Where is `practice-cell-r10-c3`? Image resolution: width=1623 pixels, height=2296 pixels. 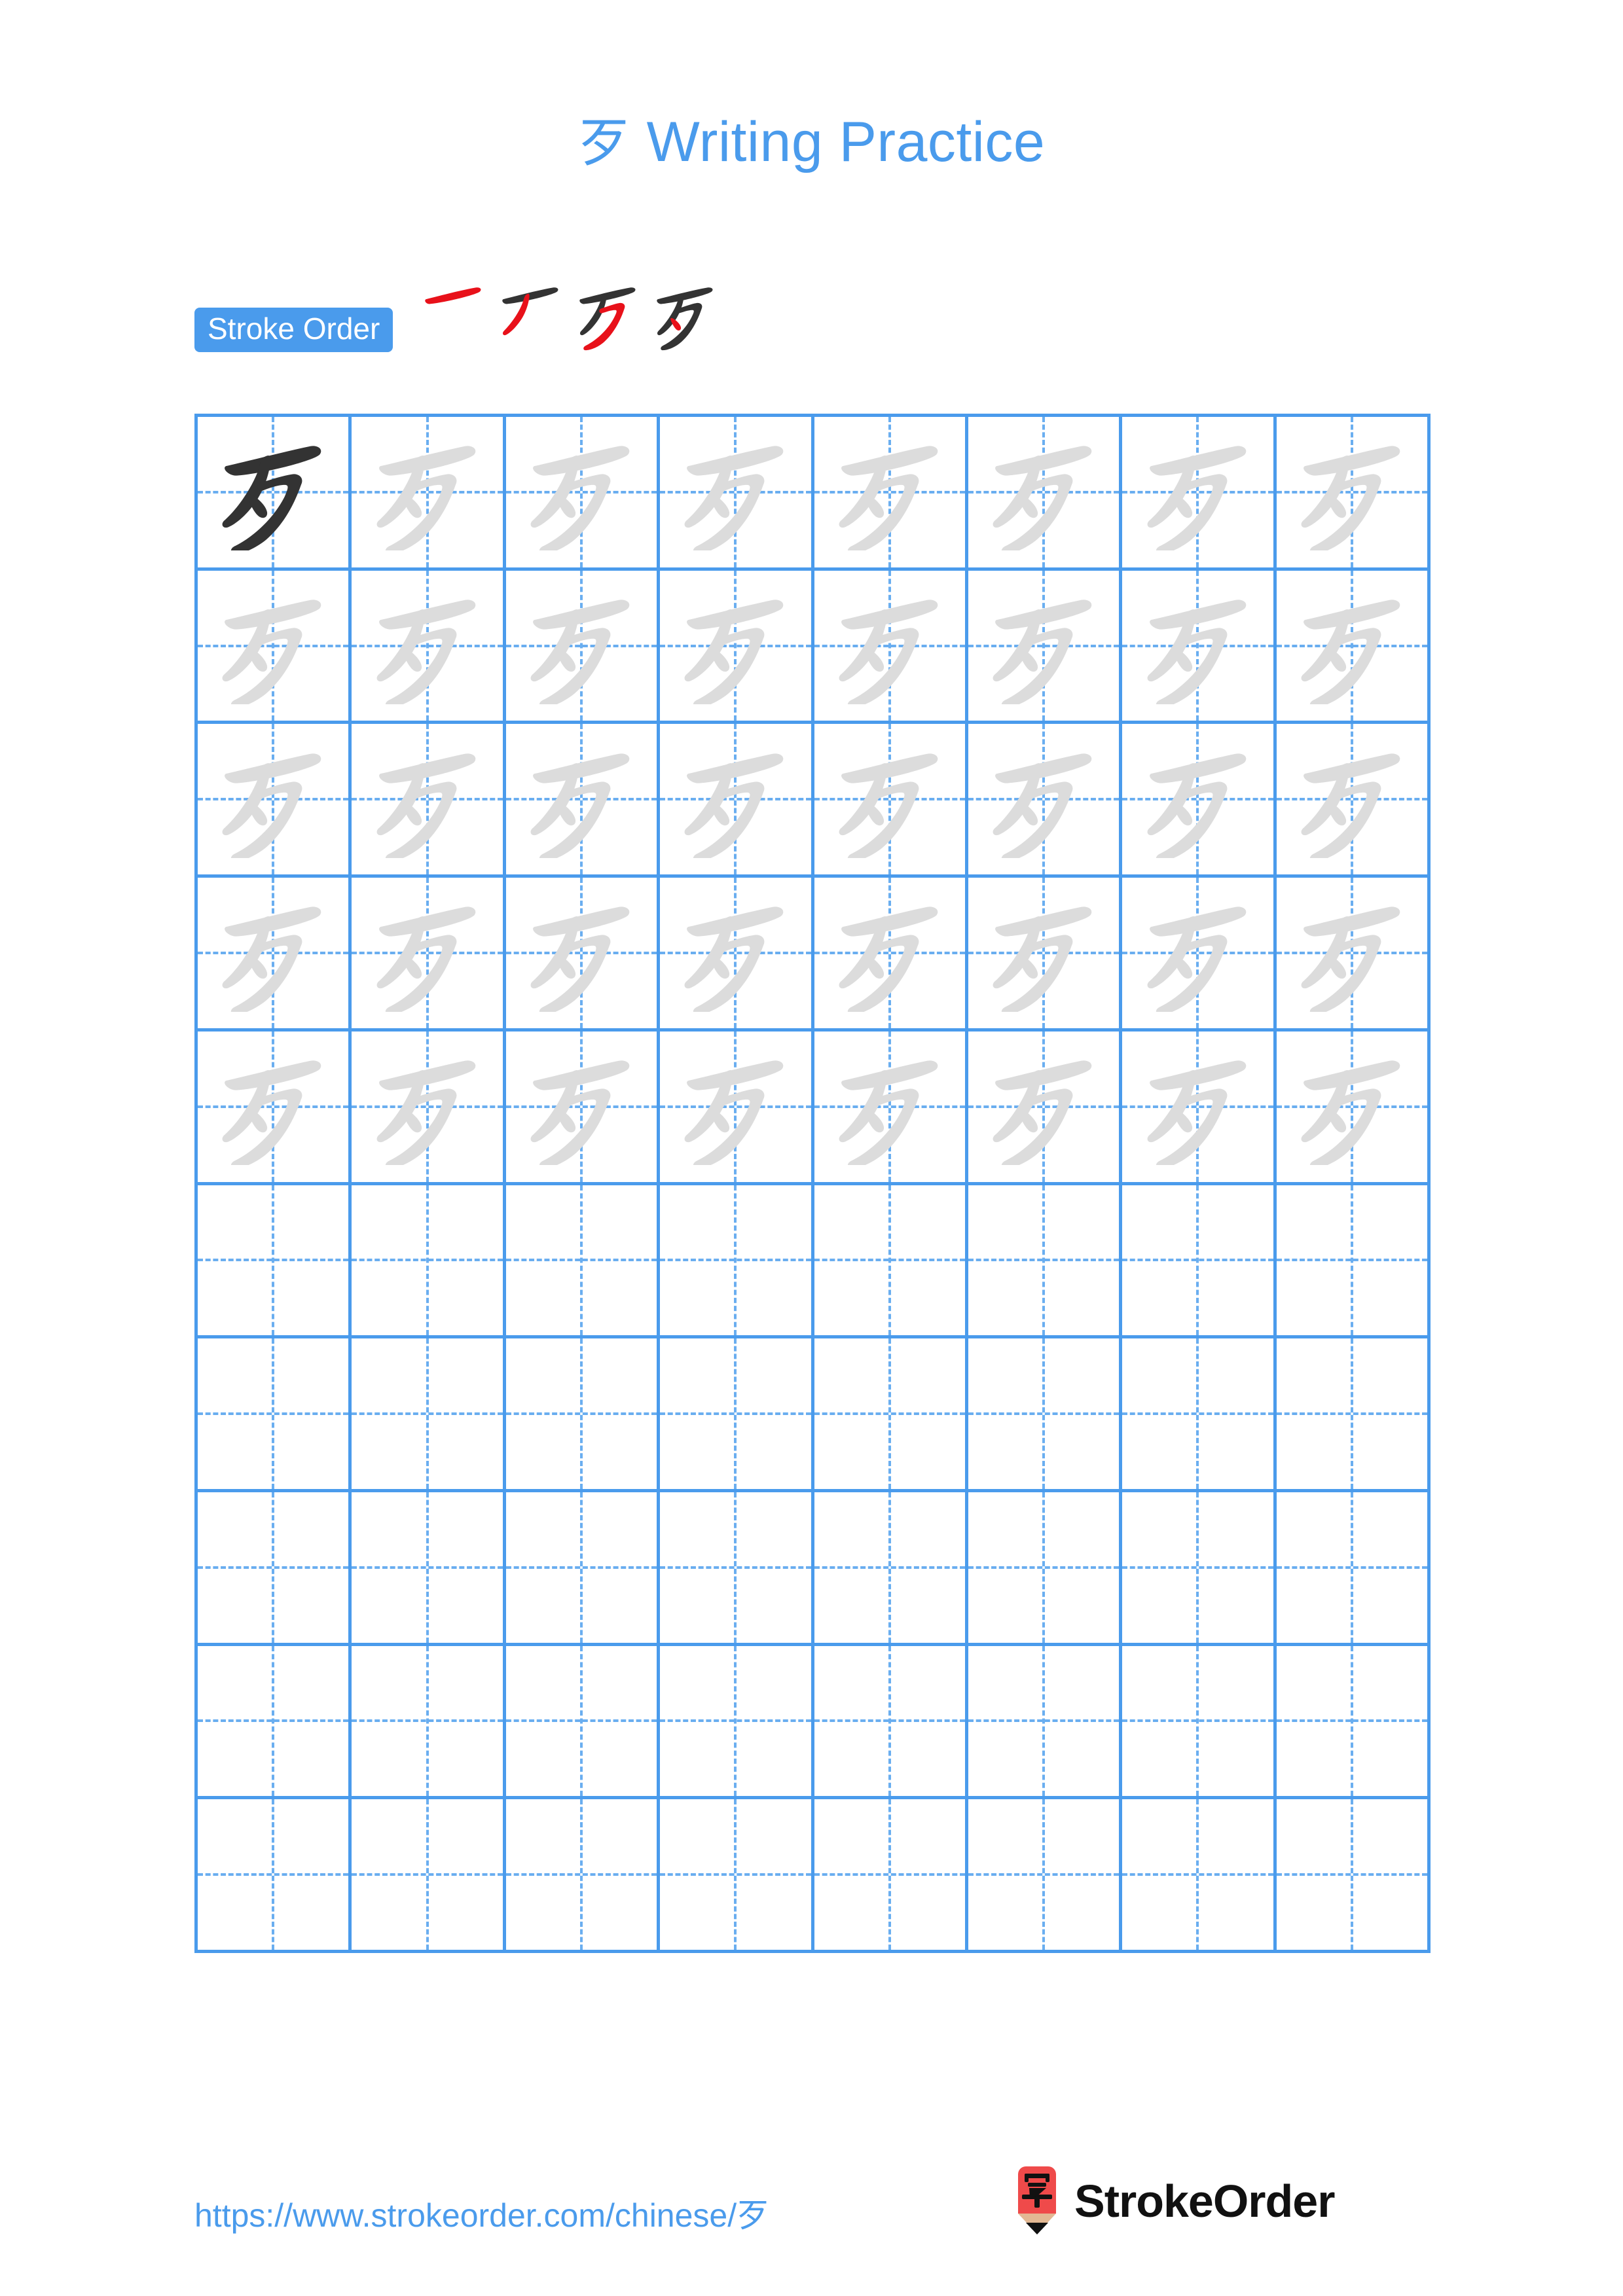 practice-cell-r10-c3 is located at coordinates (583, 1876).